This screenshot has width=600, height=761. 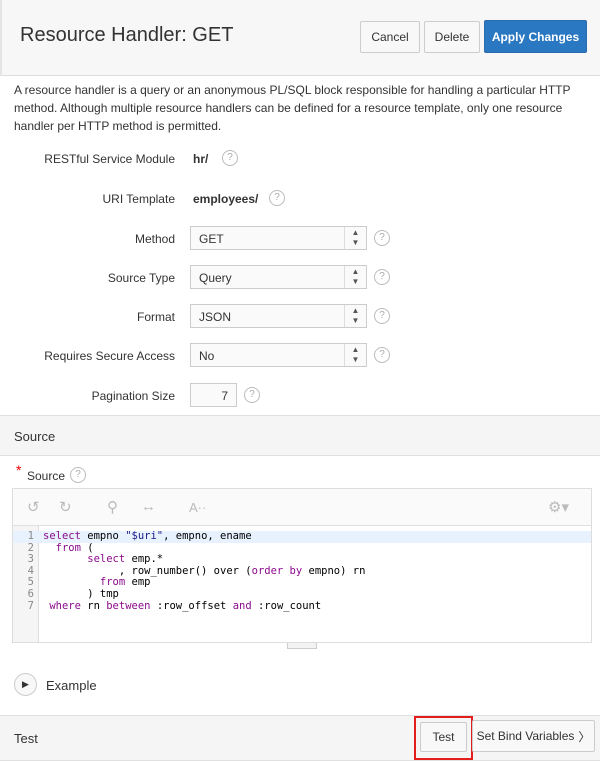 I want to click on set-bind-variables-button: Set Bind Variables 〉, so click(x=533, y=736).